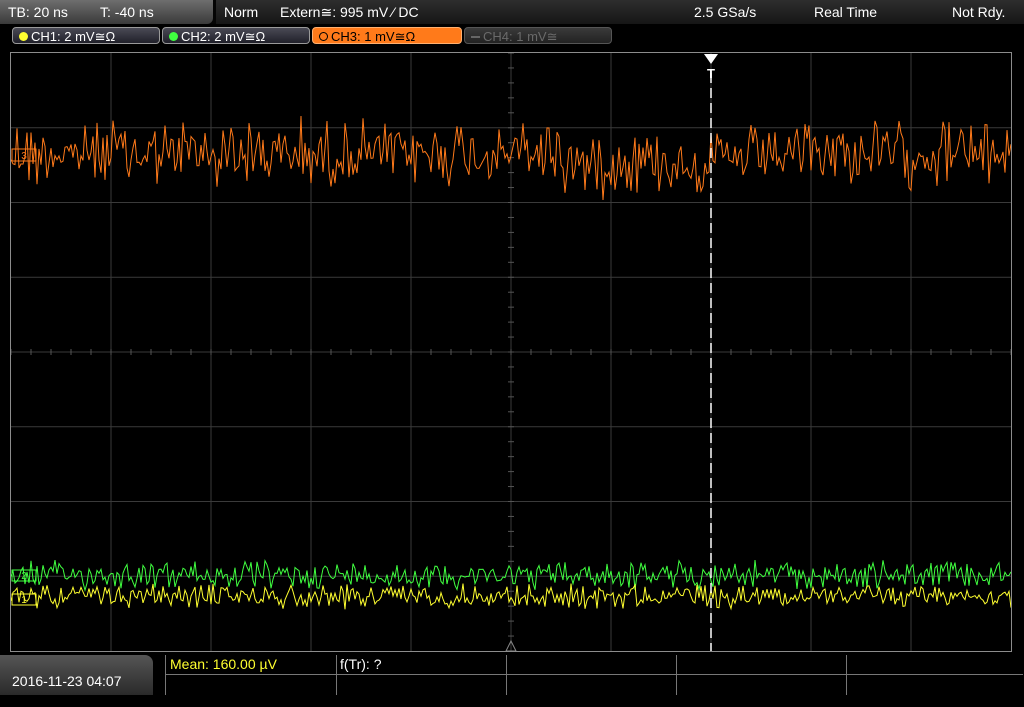 The width and height of the screenshot is (1024, 707). What do you see at coordinates (360, 664) in the screenshot?
I see `measurement-trigger-frequency: f(Tr): ?` at bounding box center [360, 664].